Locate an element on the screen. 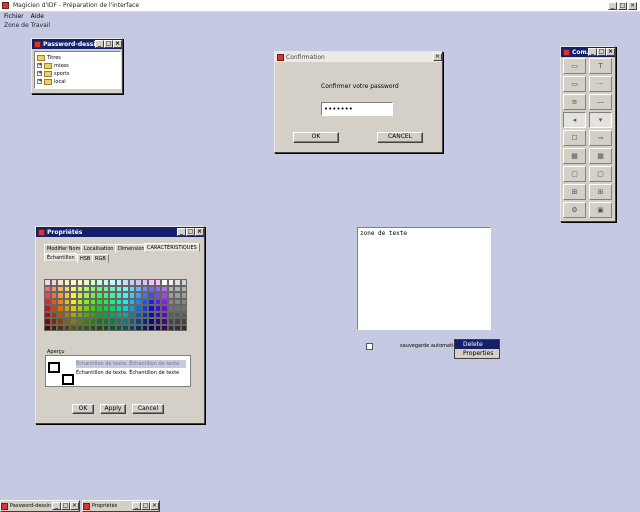 The image size is (640, 512). menu-aide: Aide is located at coordinates (37, 17).